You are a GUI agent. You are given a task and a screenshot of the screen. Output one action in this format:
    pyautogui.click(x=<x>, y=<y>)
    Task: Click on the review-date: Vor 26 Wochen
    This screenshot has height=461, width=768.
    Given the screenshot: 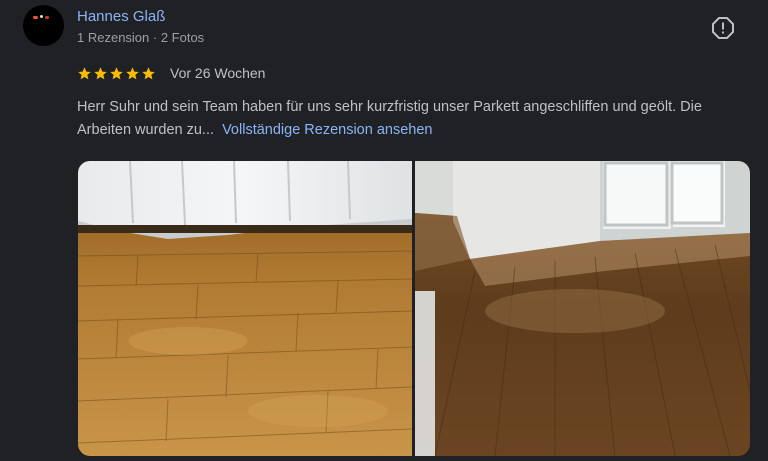 What is the action you would take?
    pyautogui.click(x=218, y=73)
    